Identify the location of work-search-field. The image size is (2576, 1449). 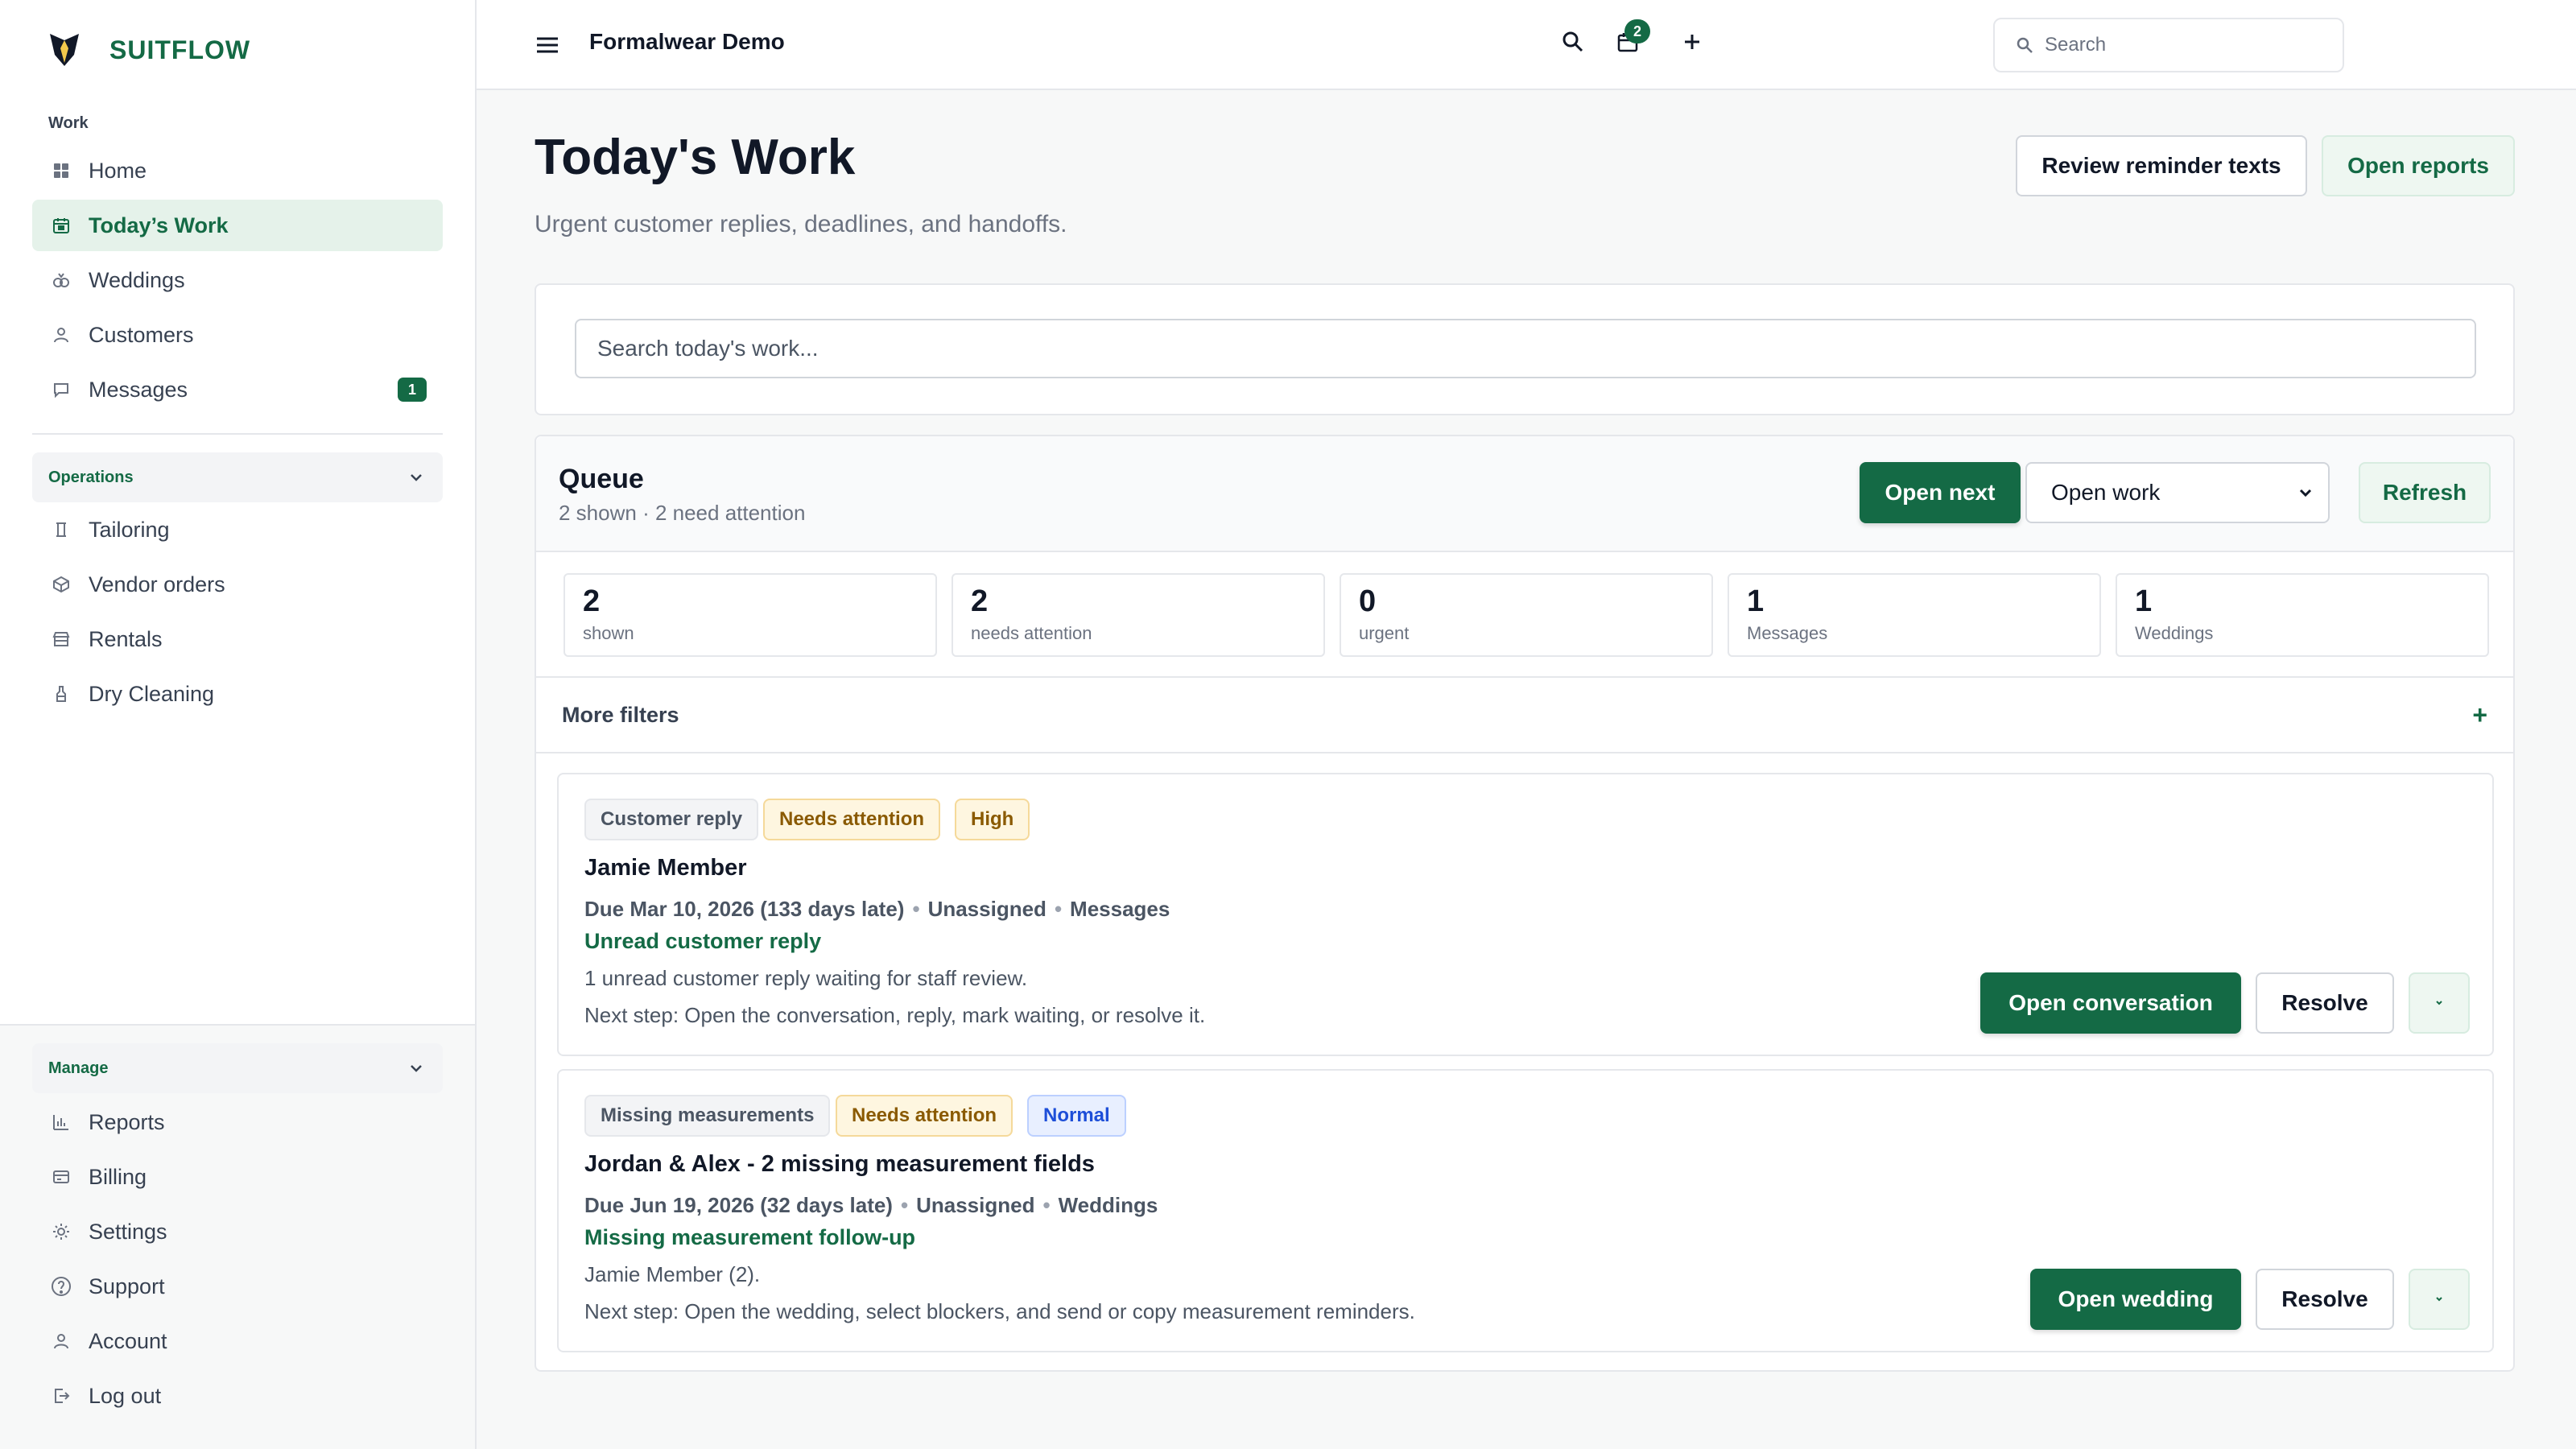
(1525, 348).